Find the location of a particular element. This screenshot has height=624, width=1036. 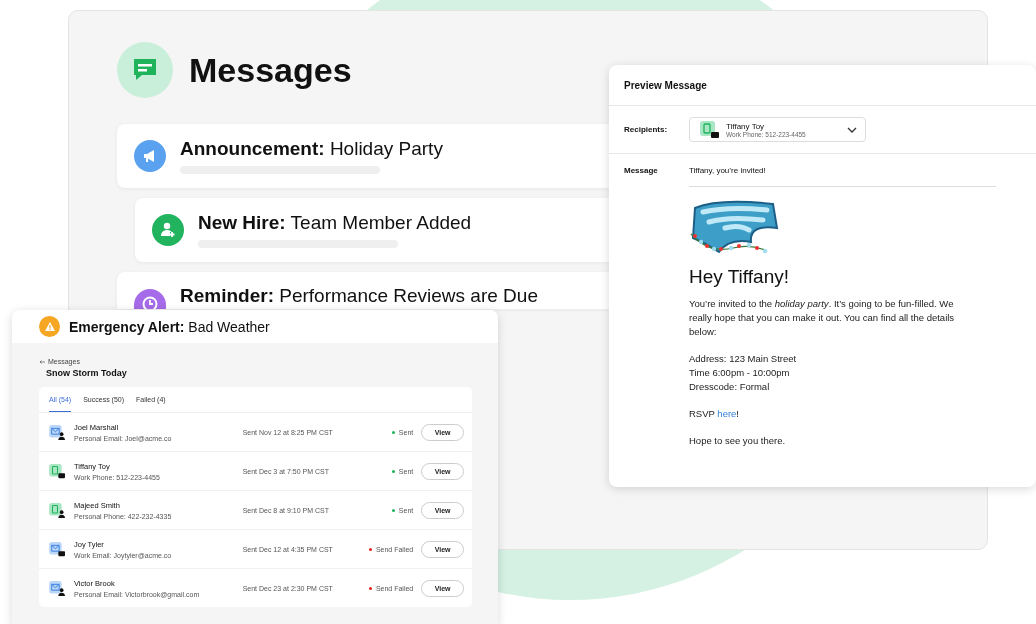

back-arrow-icon is located at coordinates (42, 361).